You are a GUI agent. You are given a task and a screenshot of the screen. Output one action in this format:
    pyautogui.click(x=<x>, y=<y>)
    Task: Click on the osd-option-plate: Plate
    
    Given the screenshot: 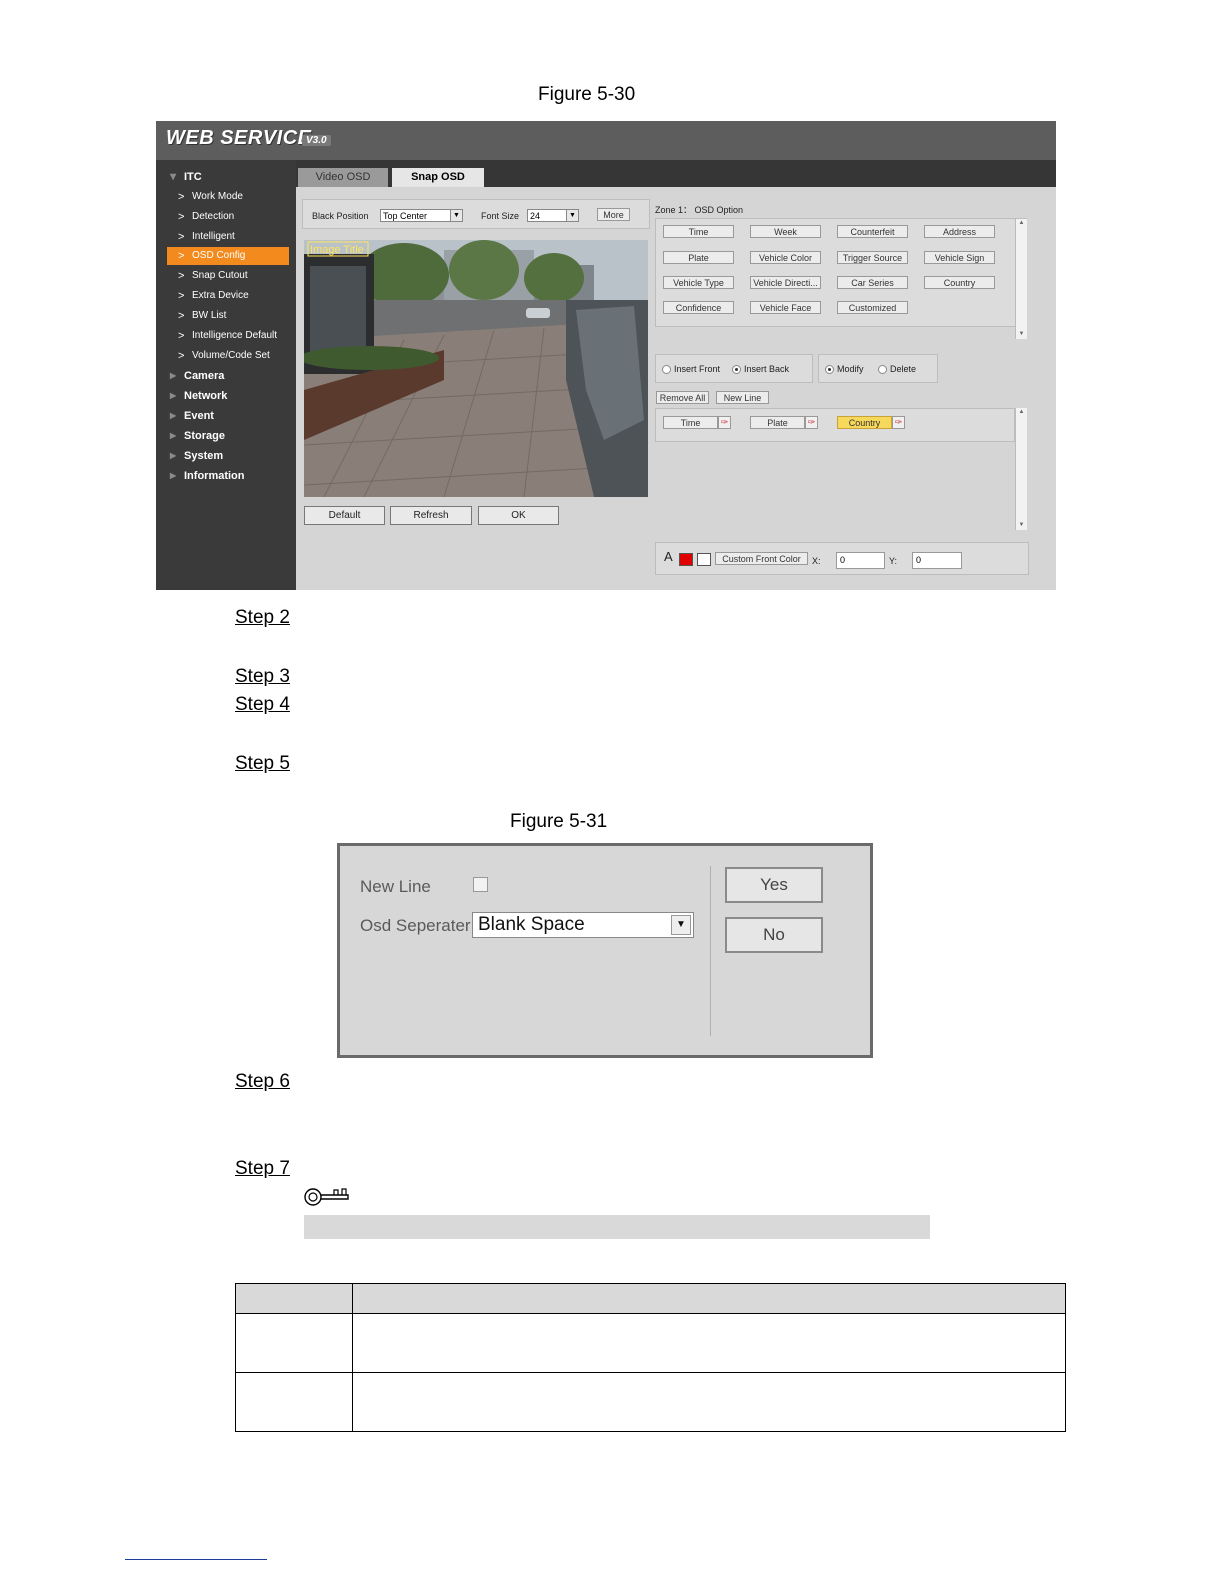 What is the action you would take?
    pyautogui.click(x=698, y=257)
    